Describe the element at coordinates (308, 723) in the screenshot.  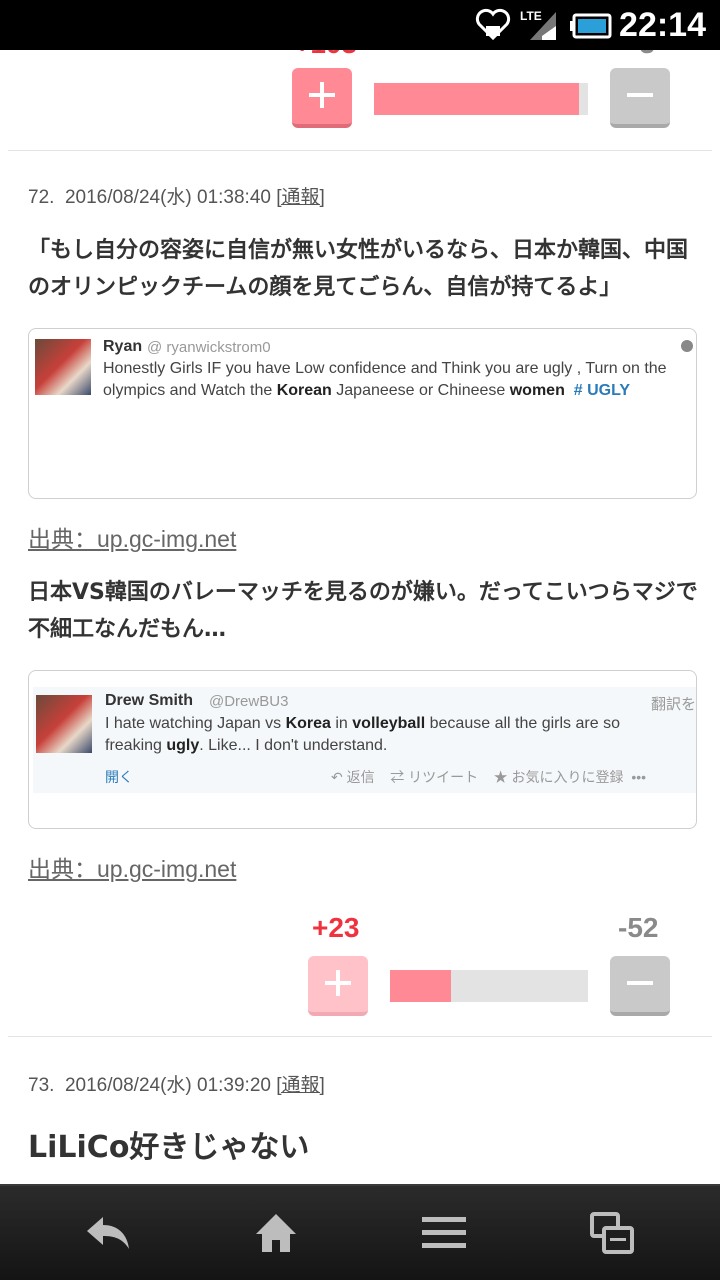
I see `tweet-keyword: Korea` at that location.